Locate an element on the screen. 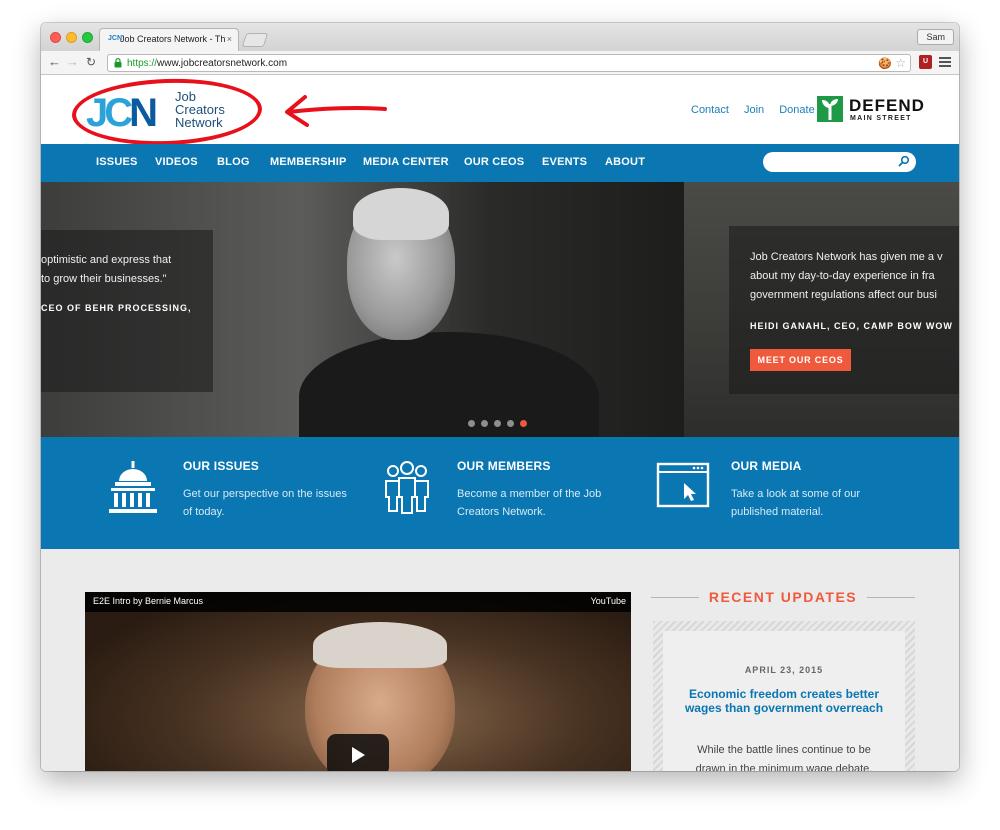 This screenshot has height=830, width=1000. play-icon is located at coordinates (358, 755).